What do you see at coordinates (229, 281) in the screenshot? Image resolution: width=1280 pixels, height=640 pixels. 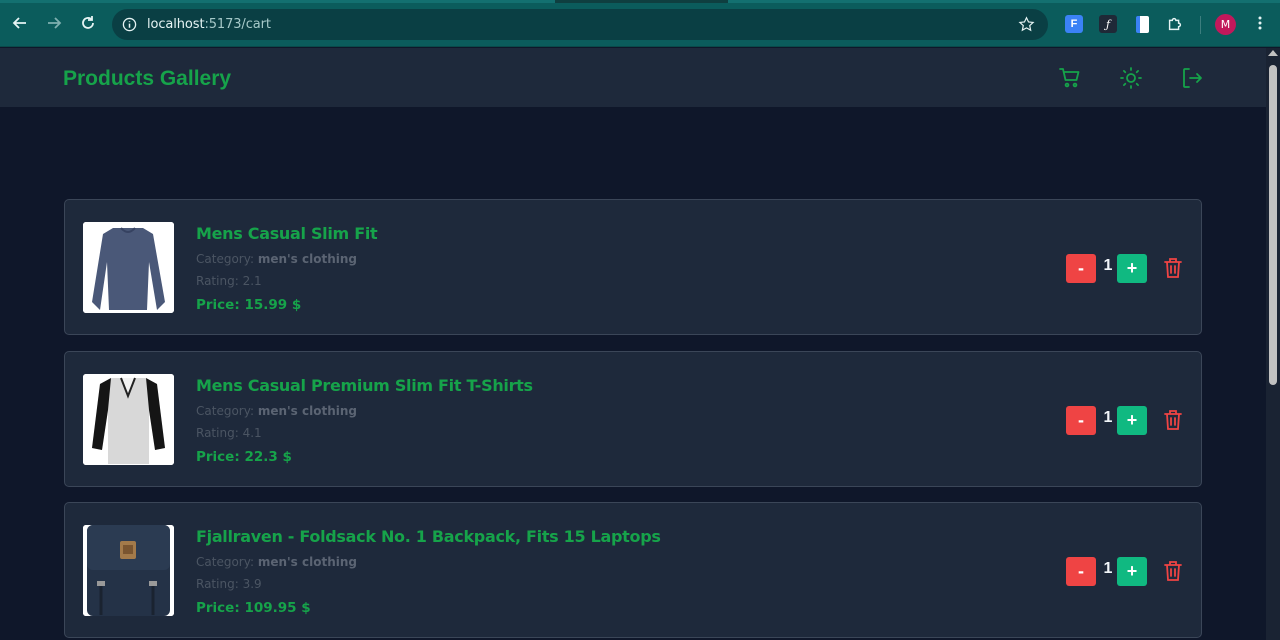 I see `product-rating: Rating: 2.1` at bounding box center [229, 281].